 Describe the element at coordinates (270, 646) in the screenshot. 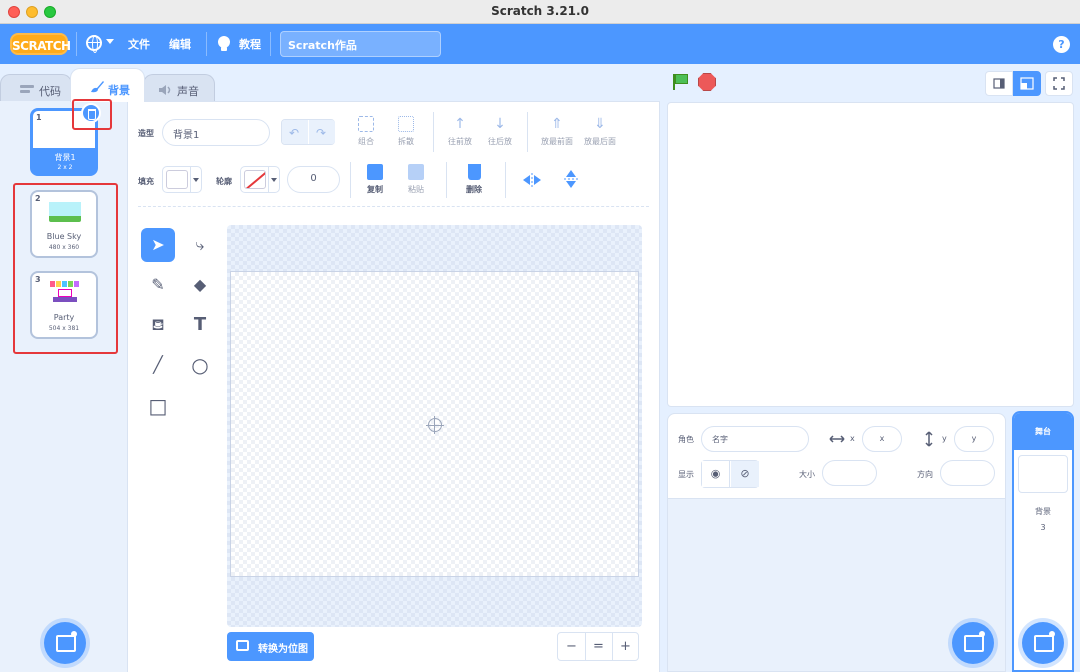

I see `convert-to-bitmap-button: 转换为位图` at that location.